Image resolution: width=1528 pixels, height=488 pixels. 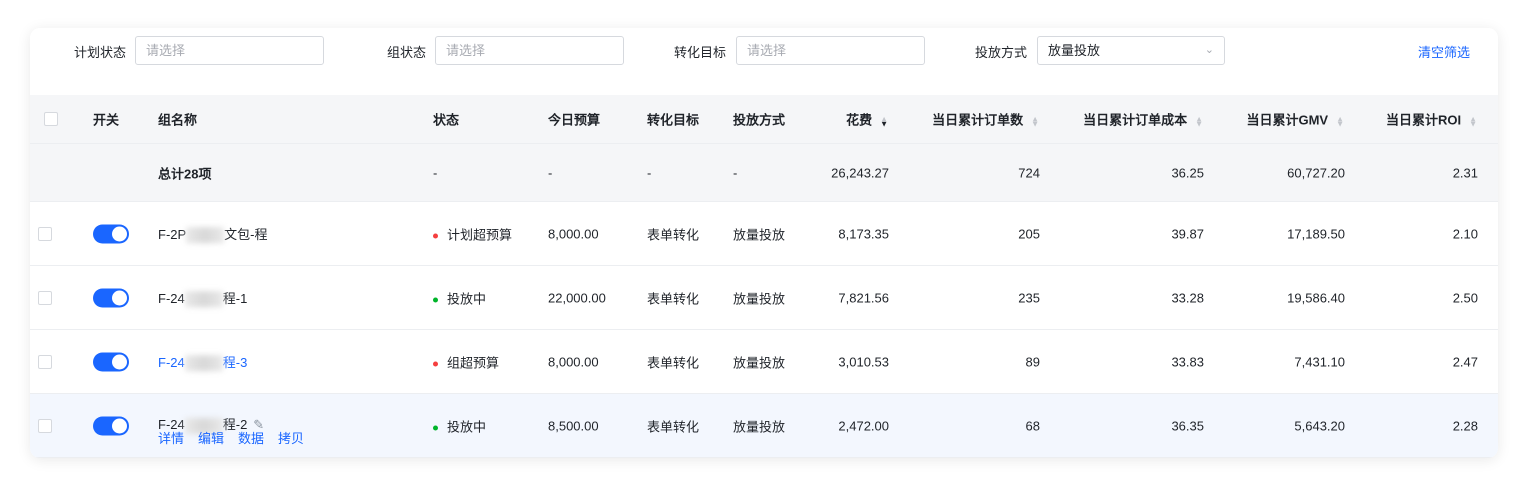 What do you see at coordinates (574, 120) in the screenshot?
I see `col-budget: 今日预算` at bounding box center [574, 120].